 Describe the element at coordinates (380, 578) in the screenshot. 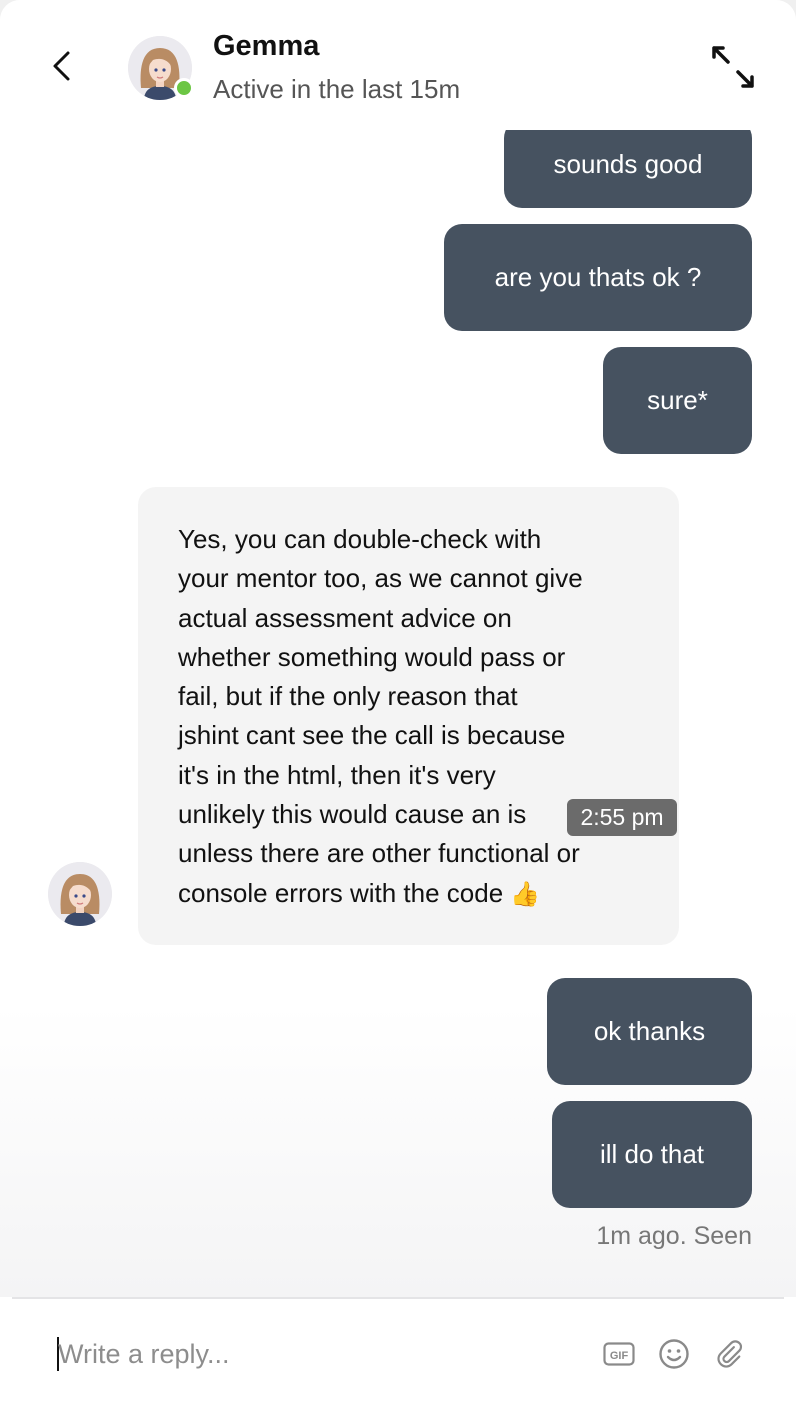

I see `message-line: your mentor too, as we cannot give` at that location.